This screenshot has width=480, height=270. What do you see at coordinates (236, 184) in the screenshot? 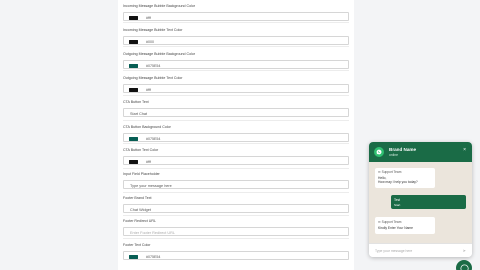
I see `text-input: Type your message here` at bounding box center [236, 184].